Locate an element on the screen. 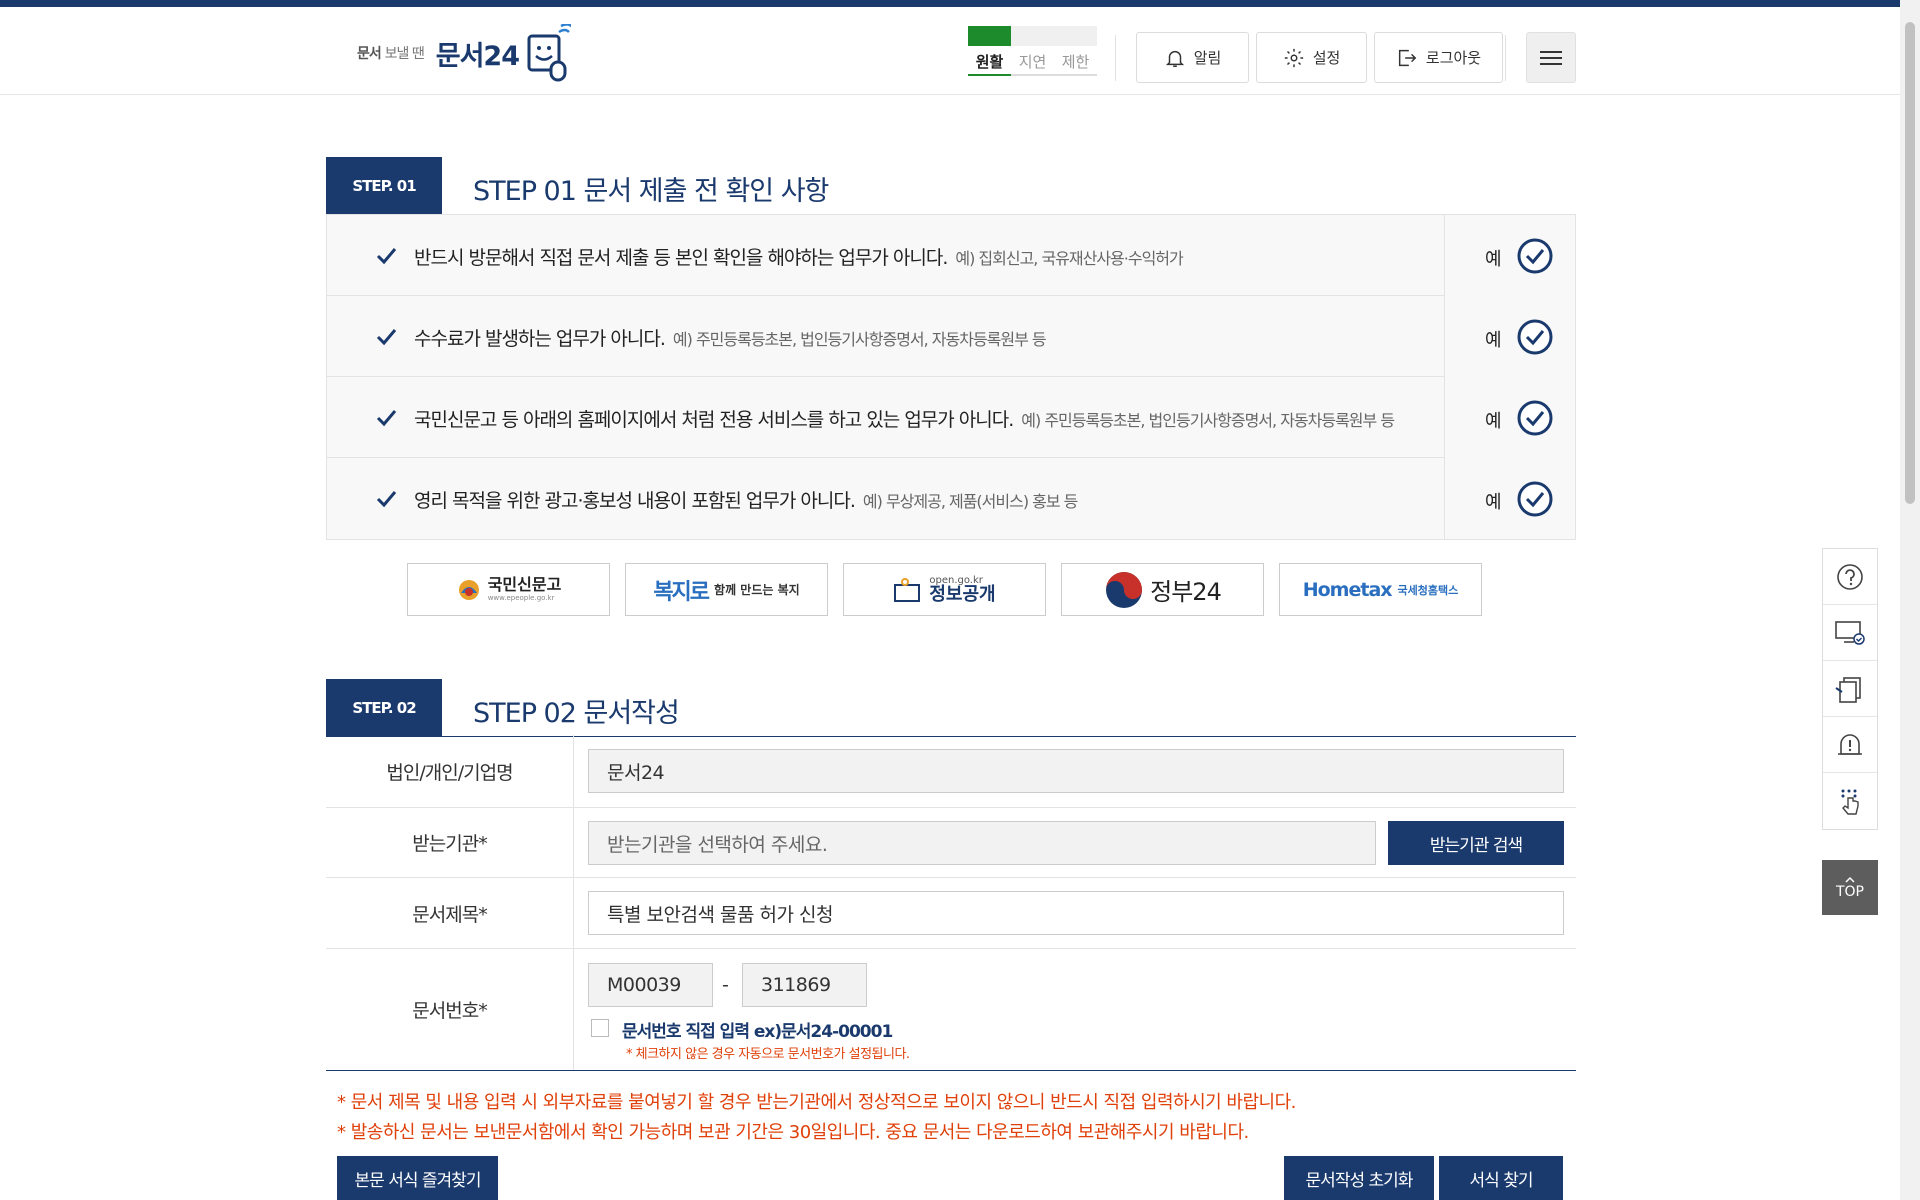 The image size is (1920, 1200). traffic-status-smooth: 원활 is located at coordinates (989, 51).